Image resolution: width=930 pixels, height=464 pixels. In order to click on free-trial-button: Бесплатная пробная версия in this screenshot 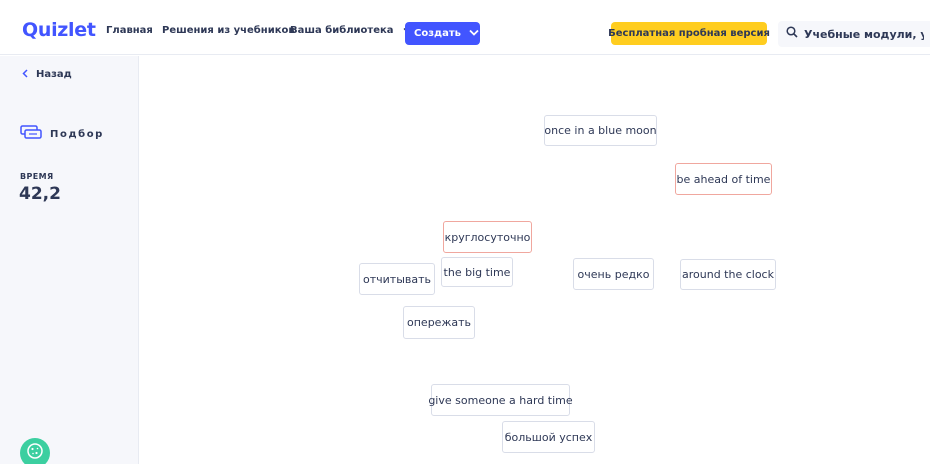, I will do `click(689, 33)`.